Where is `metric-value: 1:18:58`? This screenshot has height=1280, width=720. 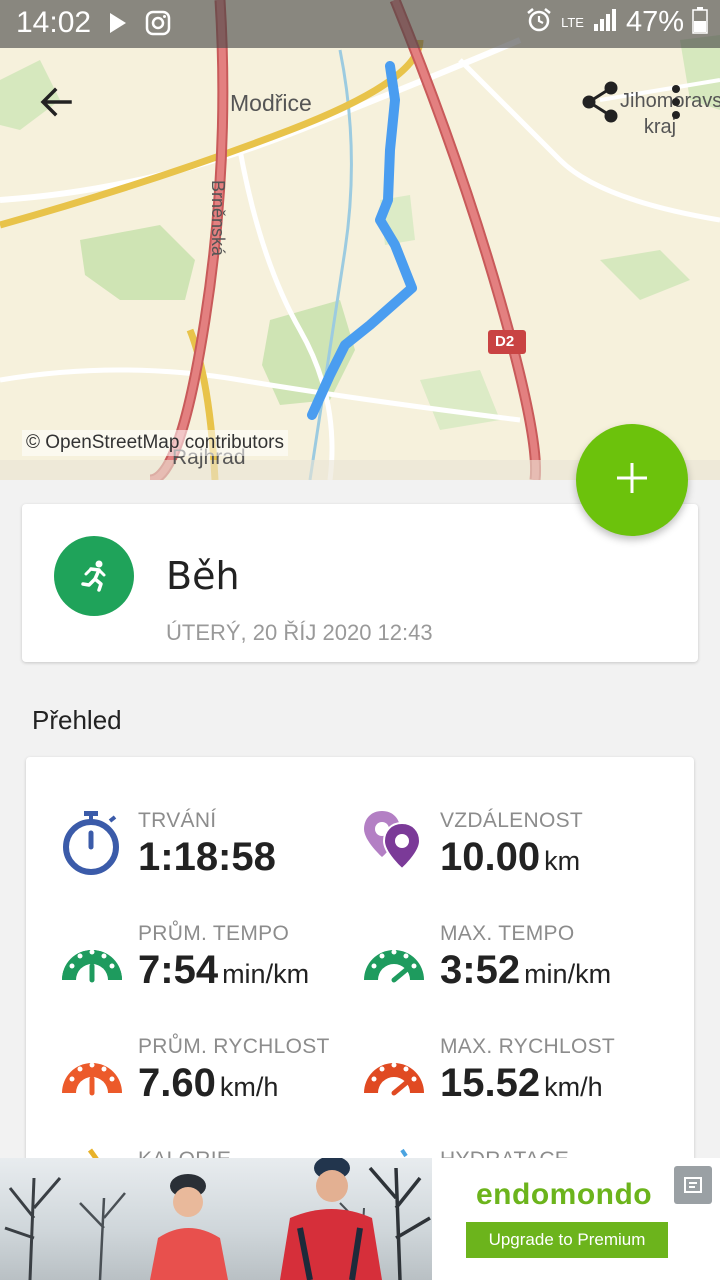
metric-value: 1:18:58 is located at coordinates (207, 857).